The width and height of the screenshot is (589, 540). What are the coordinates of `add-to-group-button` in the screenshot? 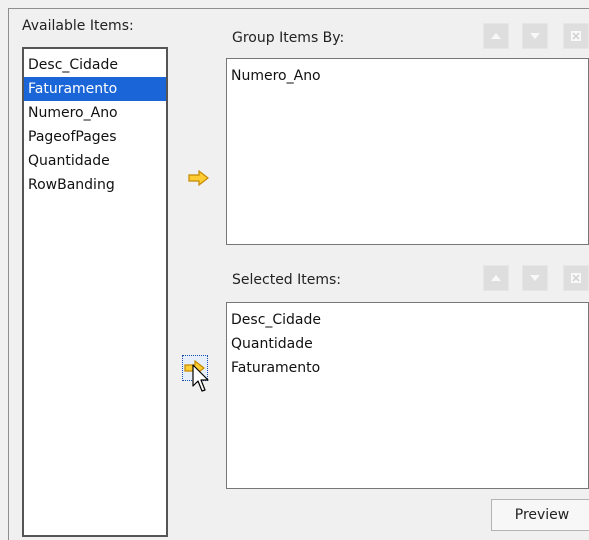 It's located at (199, 178).